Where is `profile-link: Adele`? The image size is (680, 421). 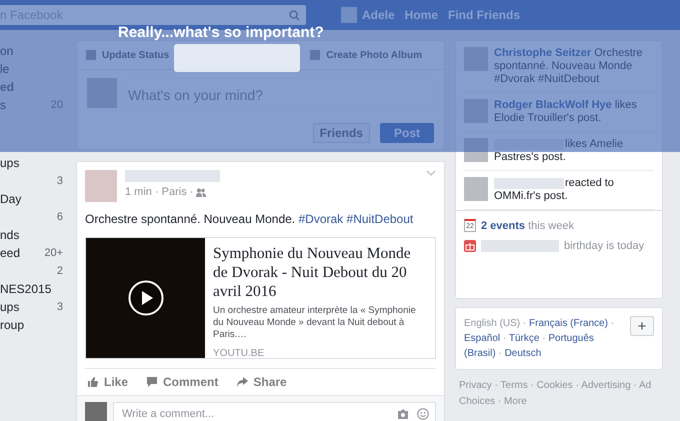
profile-link: Adele is located at coordinates (378, 15).